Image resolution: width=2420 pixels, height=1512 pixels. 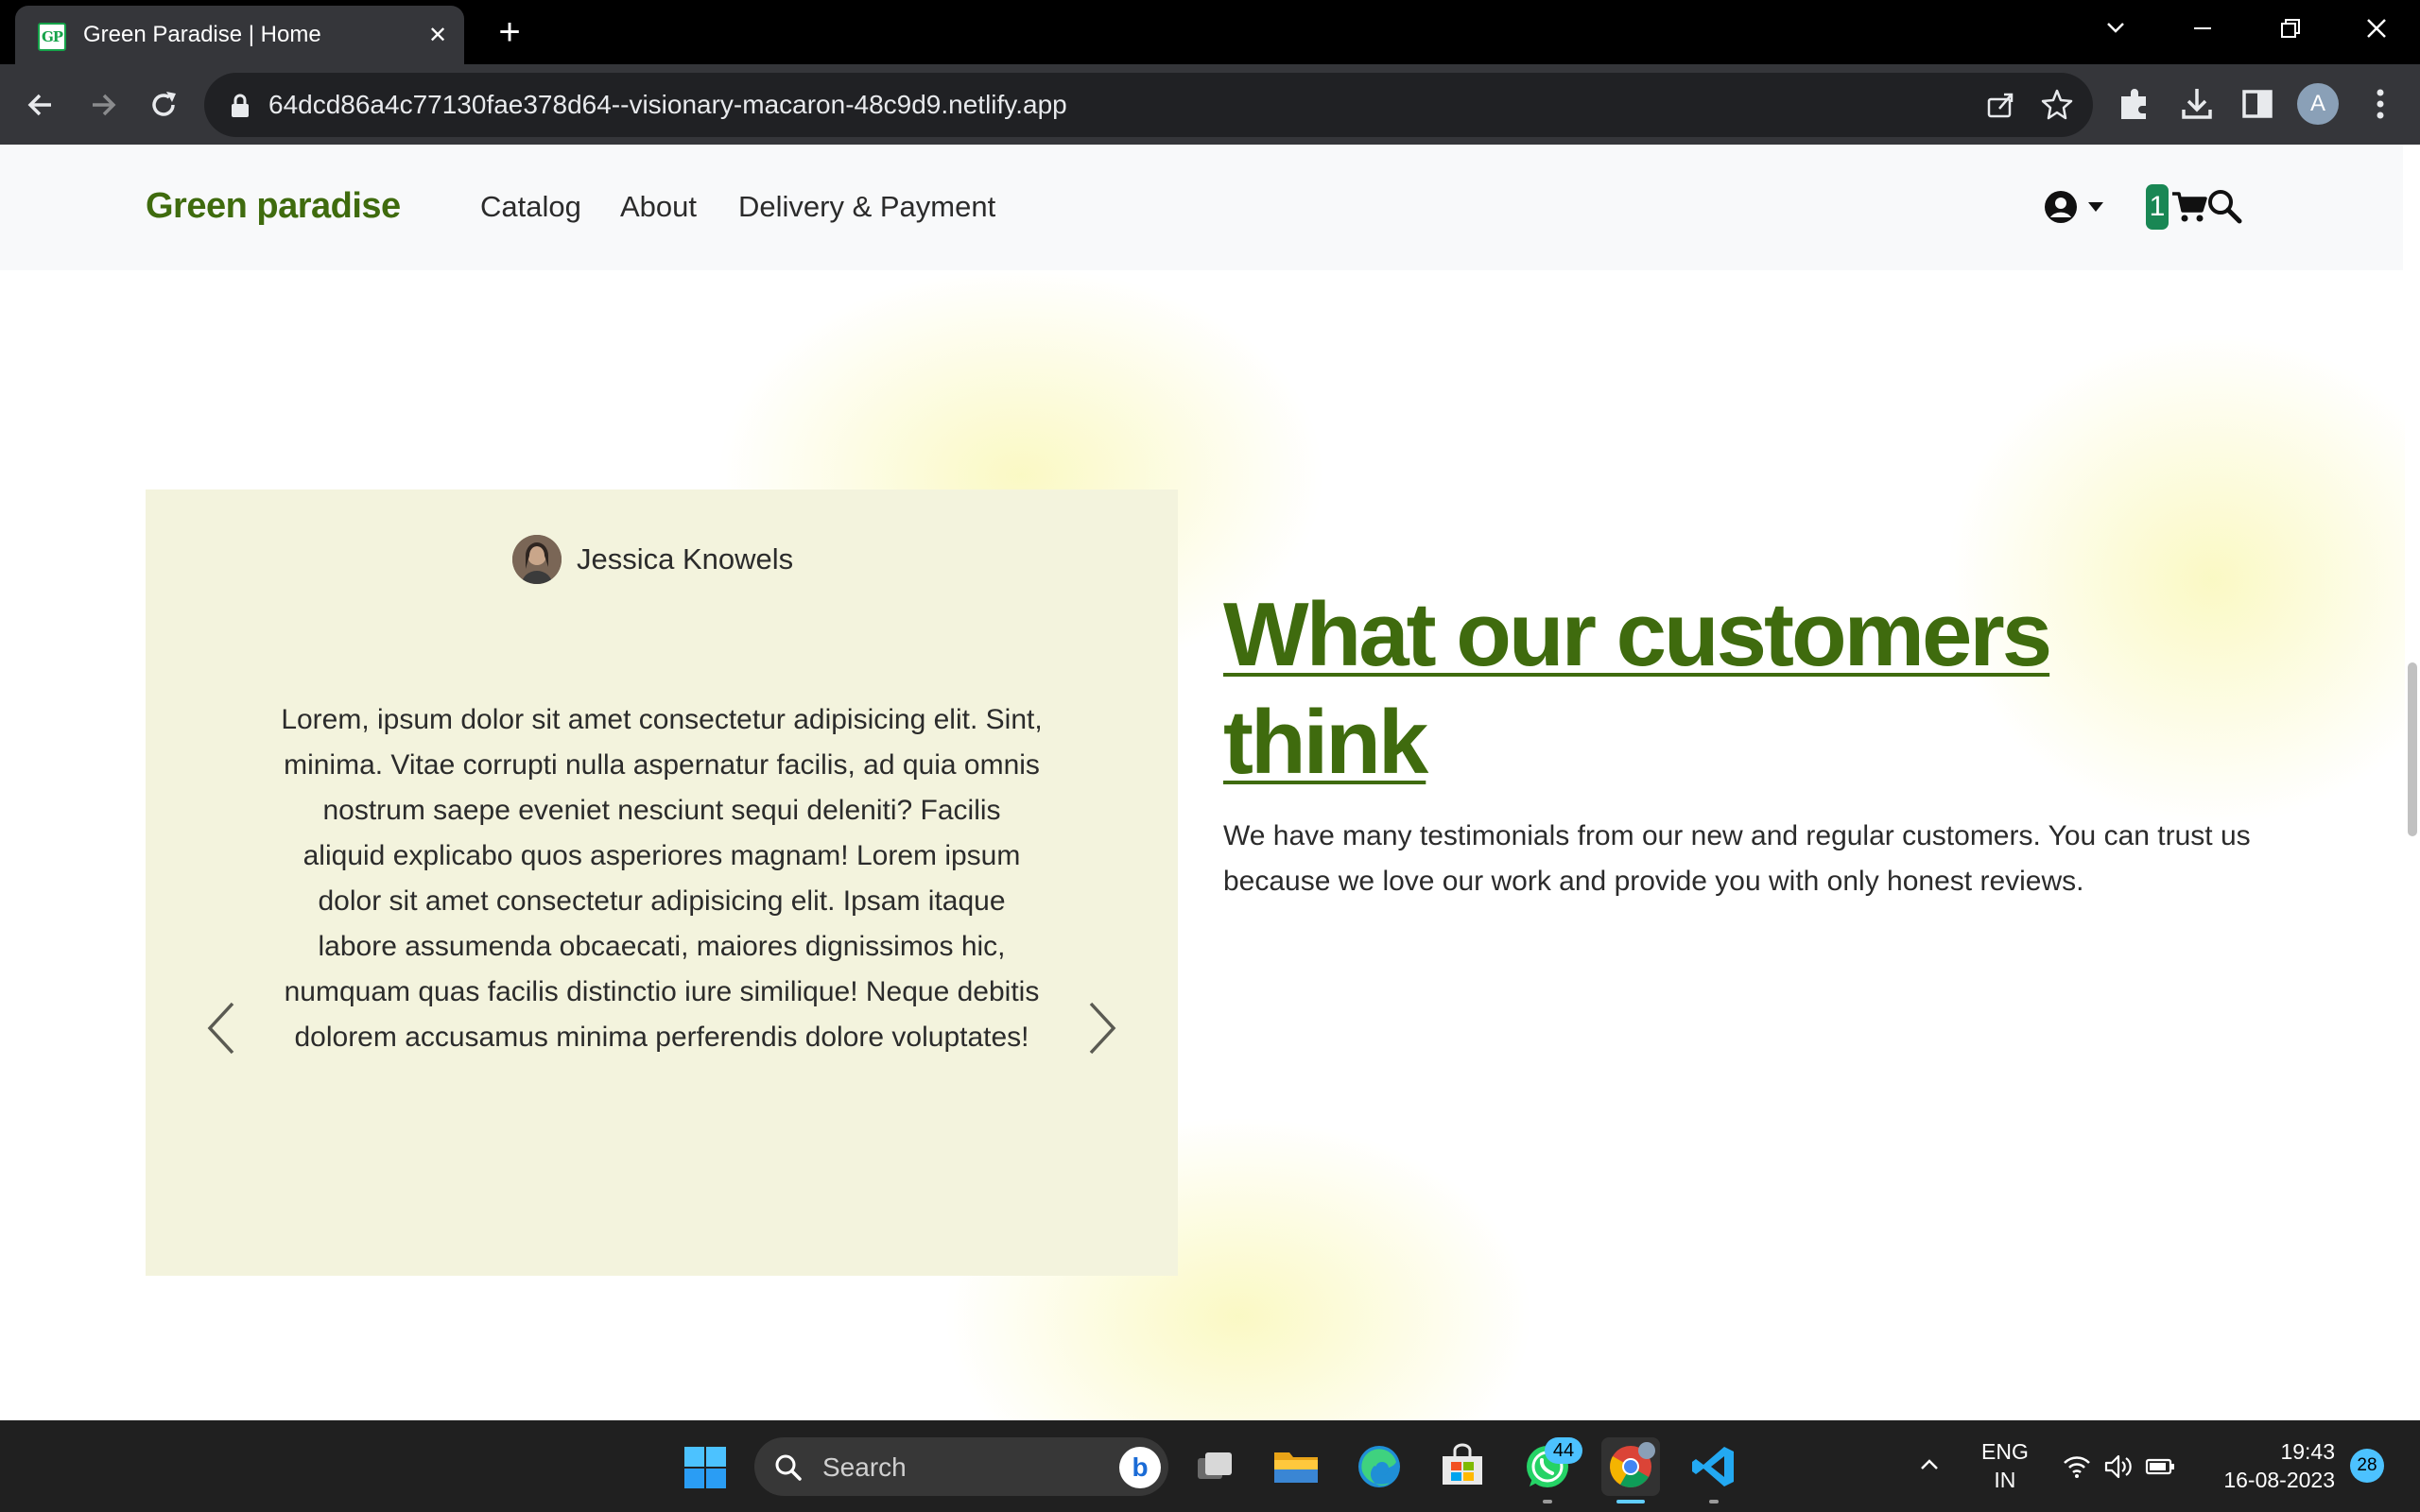 I want to click on running-indicator-active, so click(x=1630, y=1501).